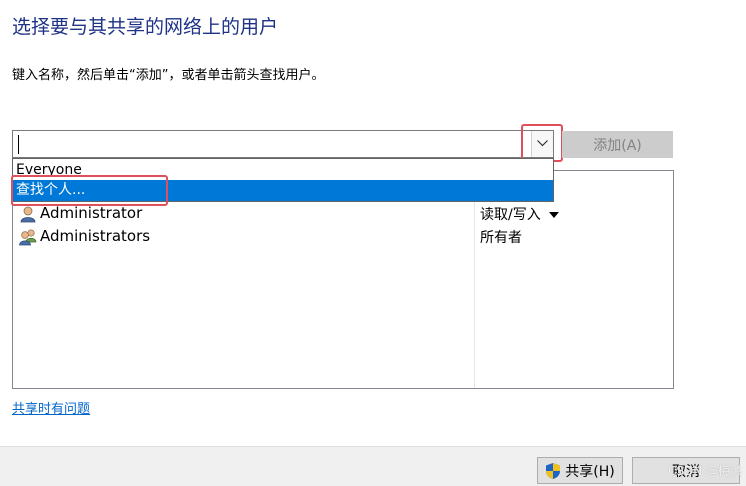 The width and height of the screenshot is (746, 486). Describe the element at coordinates (269, 144) in the screenshot. I see `name-input` at that location.